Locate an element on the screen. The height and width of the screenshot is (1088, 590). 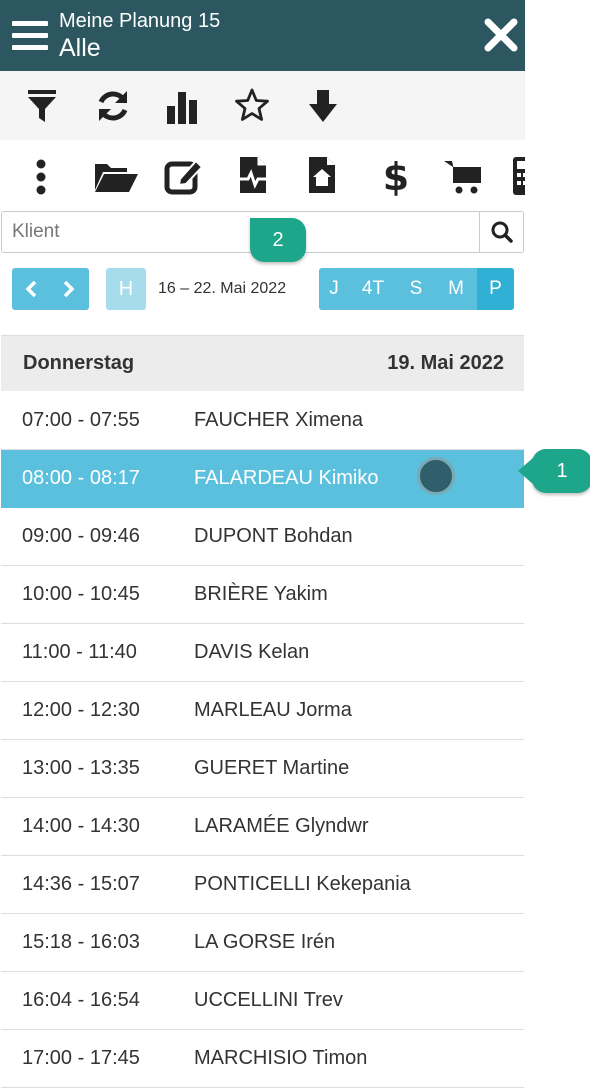
view-button-j: J is located at coordinates (334, 289).